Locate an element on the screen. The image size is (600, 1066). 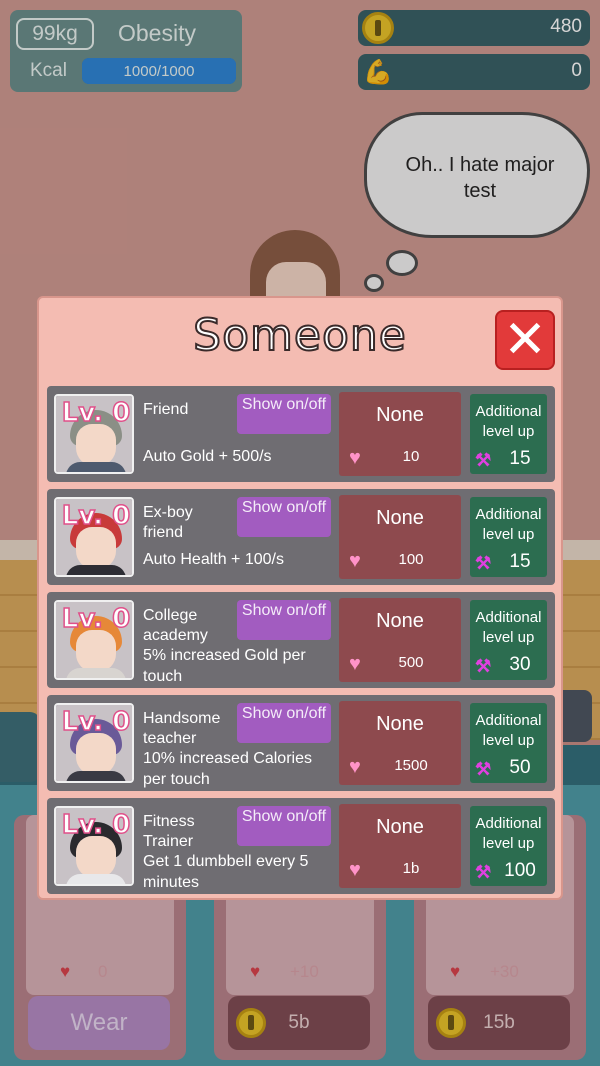
character-name: Friend is located at coordinates (166, 409).